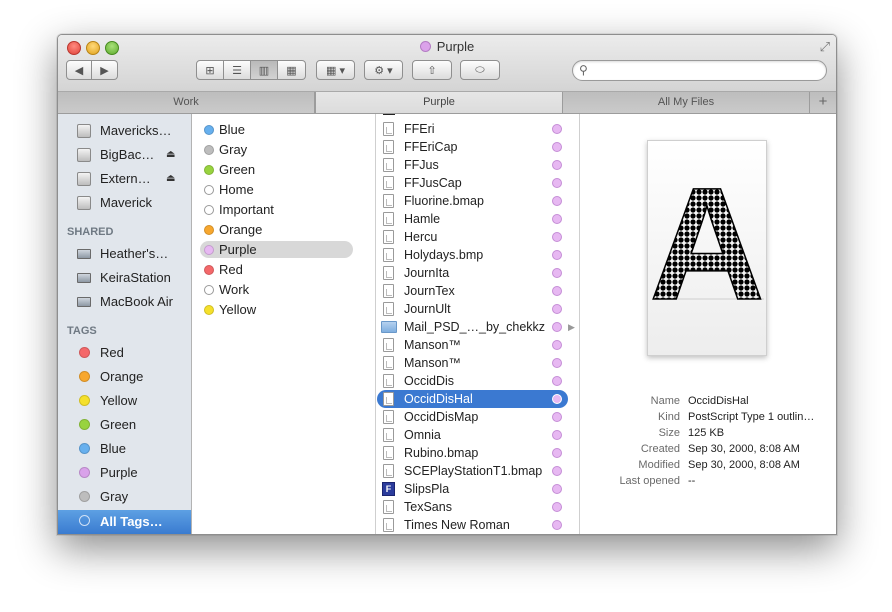 The height and width of the screenshot is (612, 892). What do you see at coordinates (432, 70) in the screenshot?
I see `share-button: ⇧` at bounding box center [432, 70].